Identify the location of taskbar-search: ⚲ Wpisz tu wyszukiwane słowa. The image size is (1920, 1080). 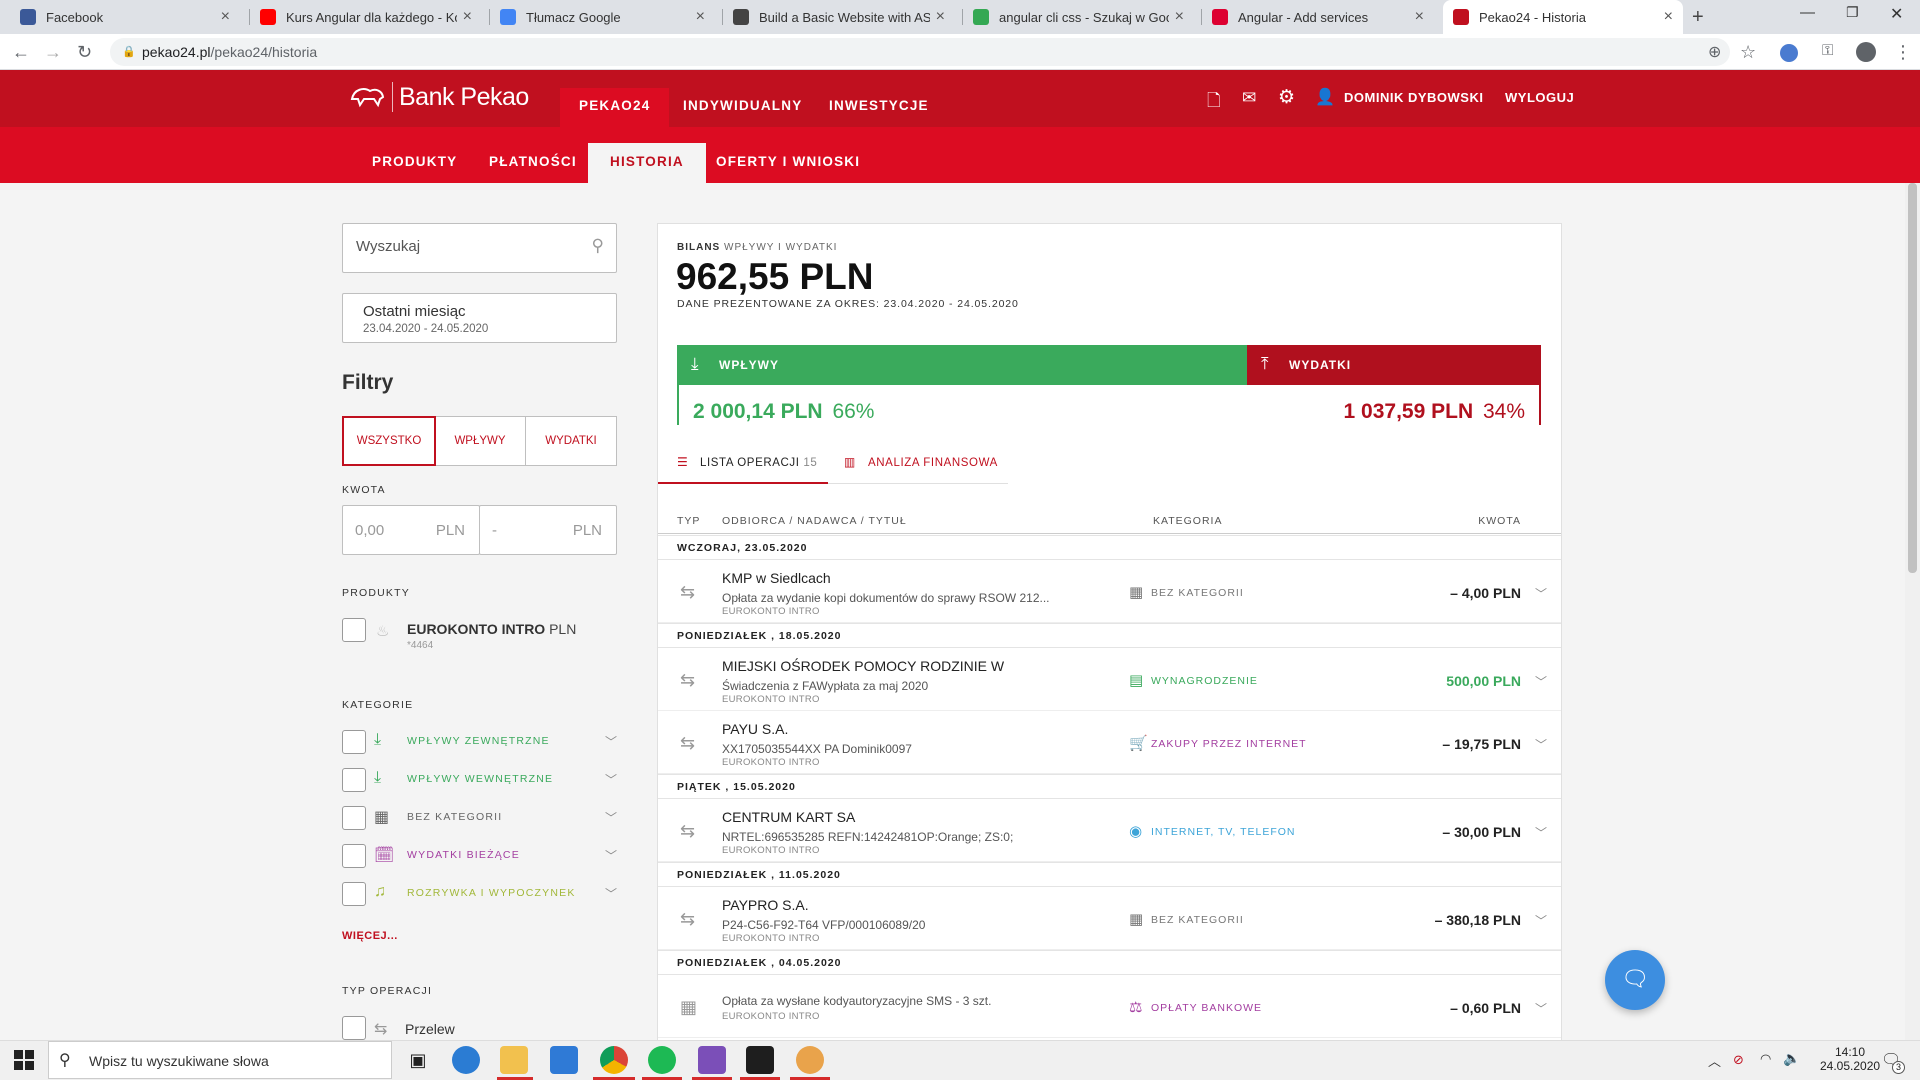
(220, 1060).